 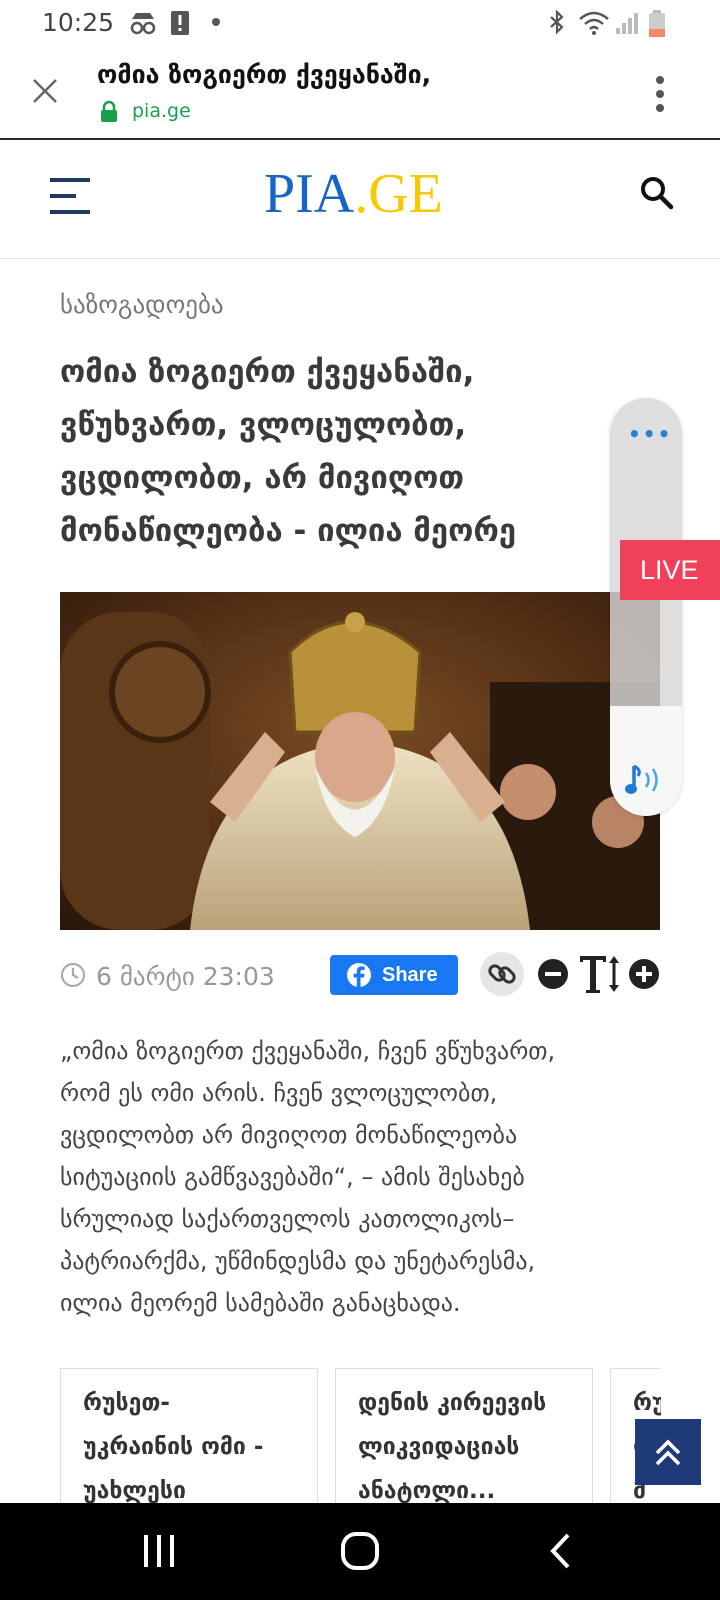 I want to click on tab-title: ომია ზოგიერთ ქვეყანაში,, so click(x=264, y=74).